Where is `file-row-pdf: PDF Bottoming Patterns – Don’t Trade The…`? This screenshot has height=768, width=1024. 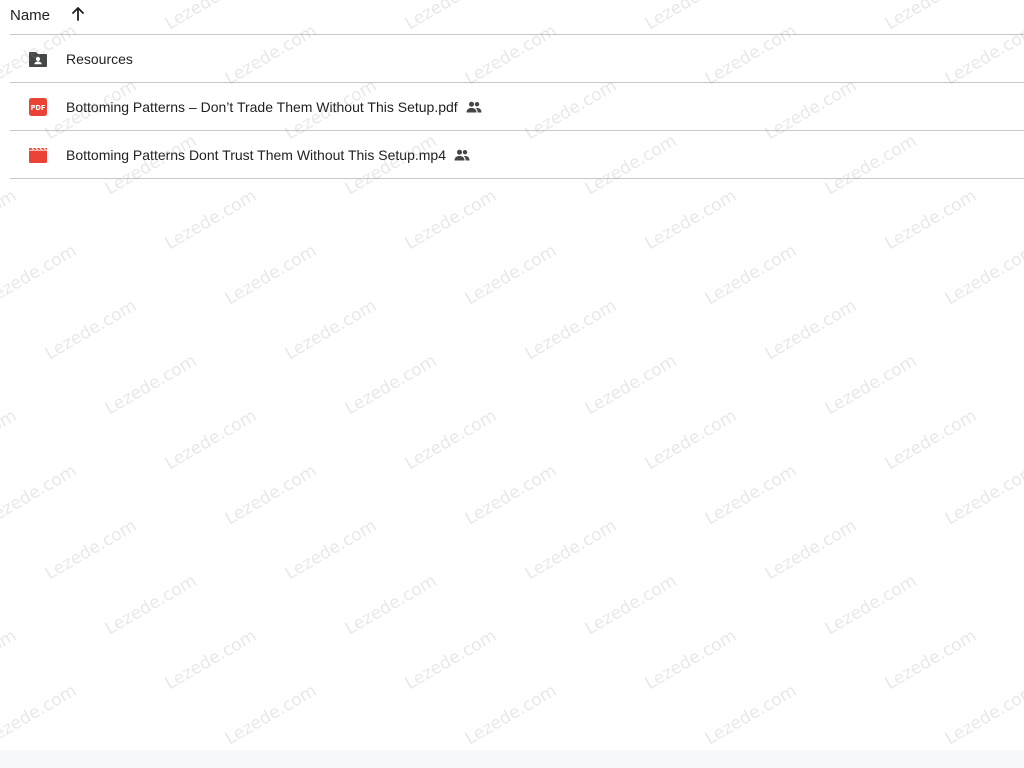
file-row-pdf: PDF Bottoming Patterns – Don’t Trade The… is located at coordinates (517, 107).